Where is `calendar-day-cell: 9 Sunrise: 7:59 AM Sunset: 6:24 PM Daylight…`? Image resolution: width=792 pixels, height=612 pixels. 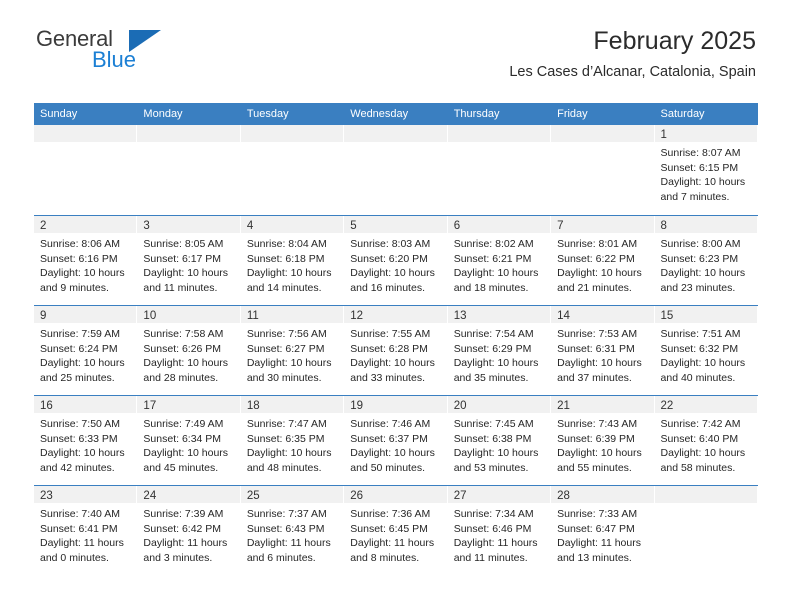
calendar-day-cell: 9 Sunrise: 7:59 AM Sunset: 6:24 PM Daylight… is located at coordinates (86, 350).